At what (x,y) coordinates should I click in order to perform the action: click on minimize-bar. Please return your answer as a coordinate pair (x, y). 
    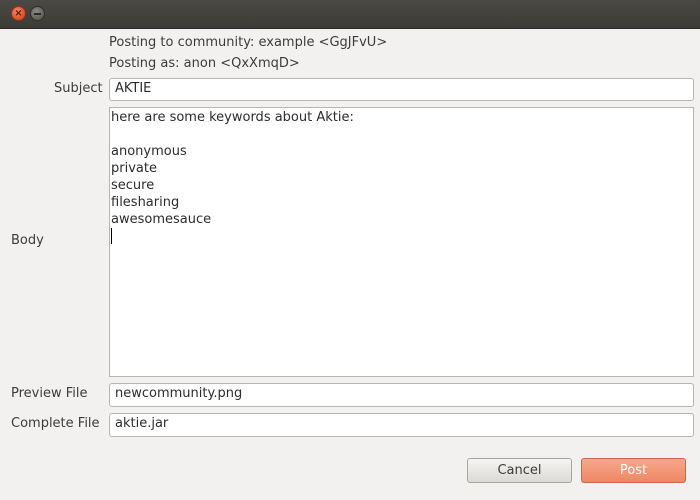
    Looking at the image, I should click on (37, 13).